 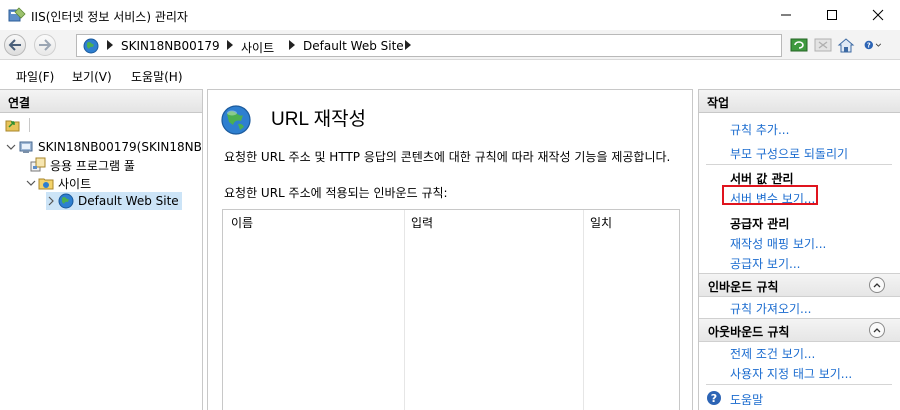 I want to click on help-link: 도움말, so click(x=746, y=399).